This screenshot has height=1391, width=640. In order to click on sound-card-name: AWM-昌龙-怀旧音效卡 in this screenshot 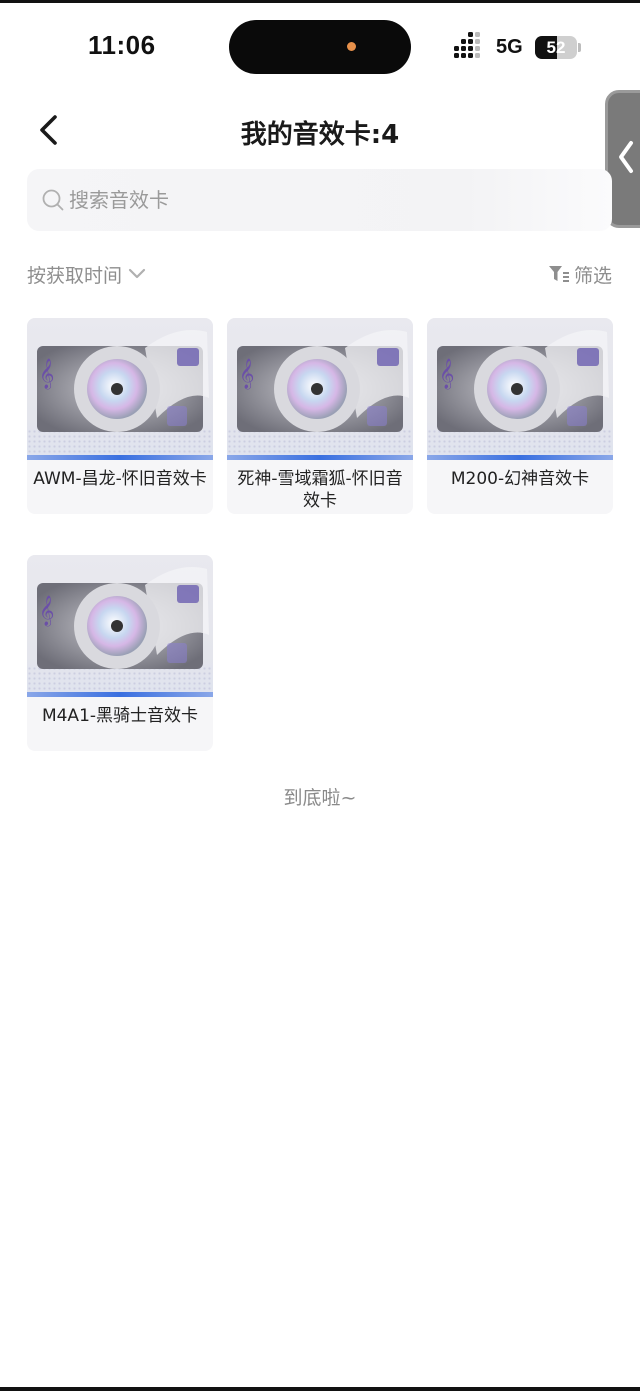, I will do `click(120, 479)`.